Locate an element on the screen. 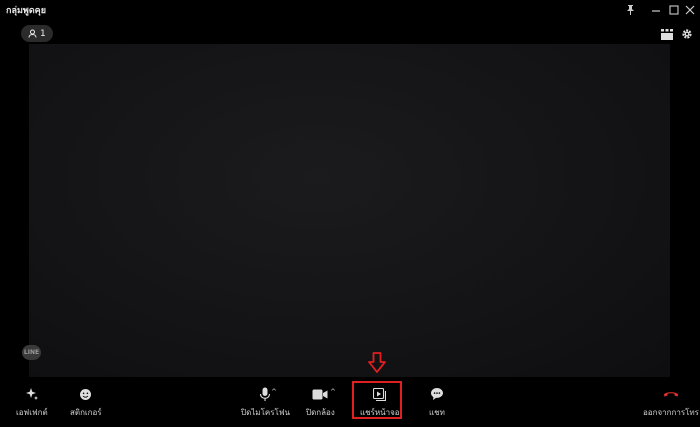  line-logo: LINE is located at coordinates (31, 352).